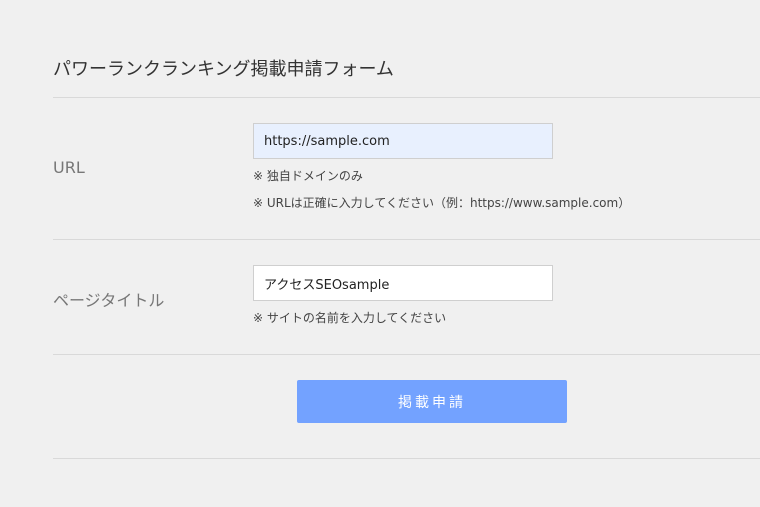 Image resolution: width=760 pixels, height=507 pixels. I want to click on divider-page-title, so click(406, 354).